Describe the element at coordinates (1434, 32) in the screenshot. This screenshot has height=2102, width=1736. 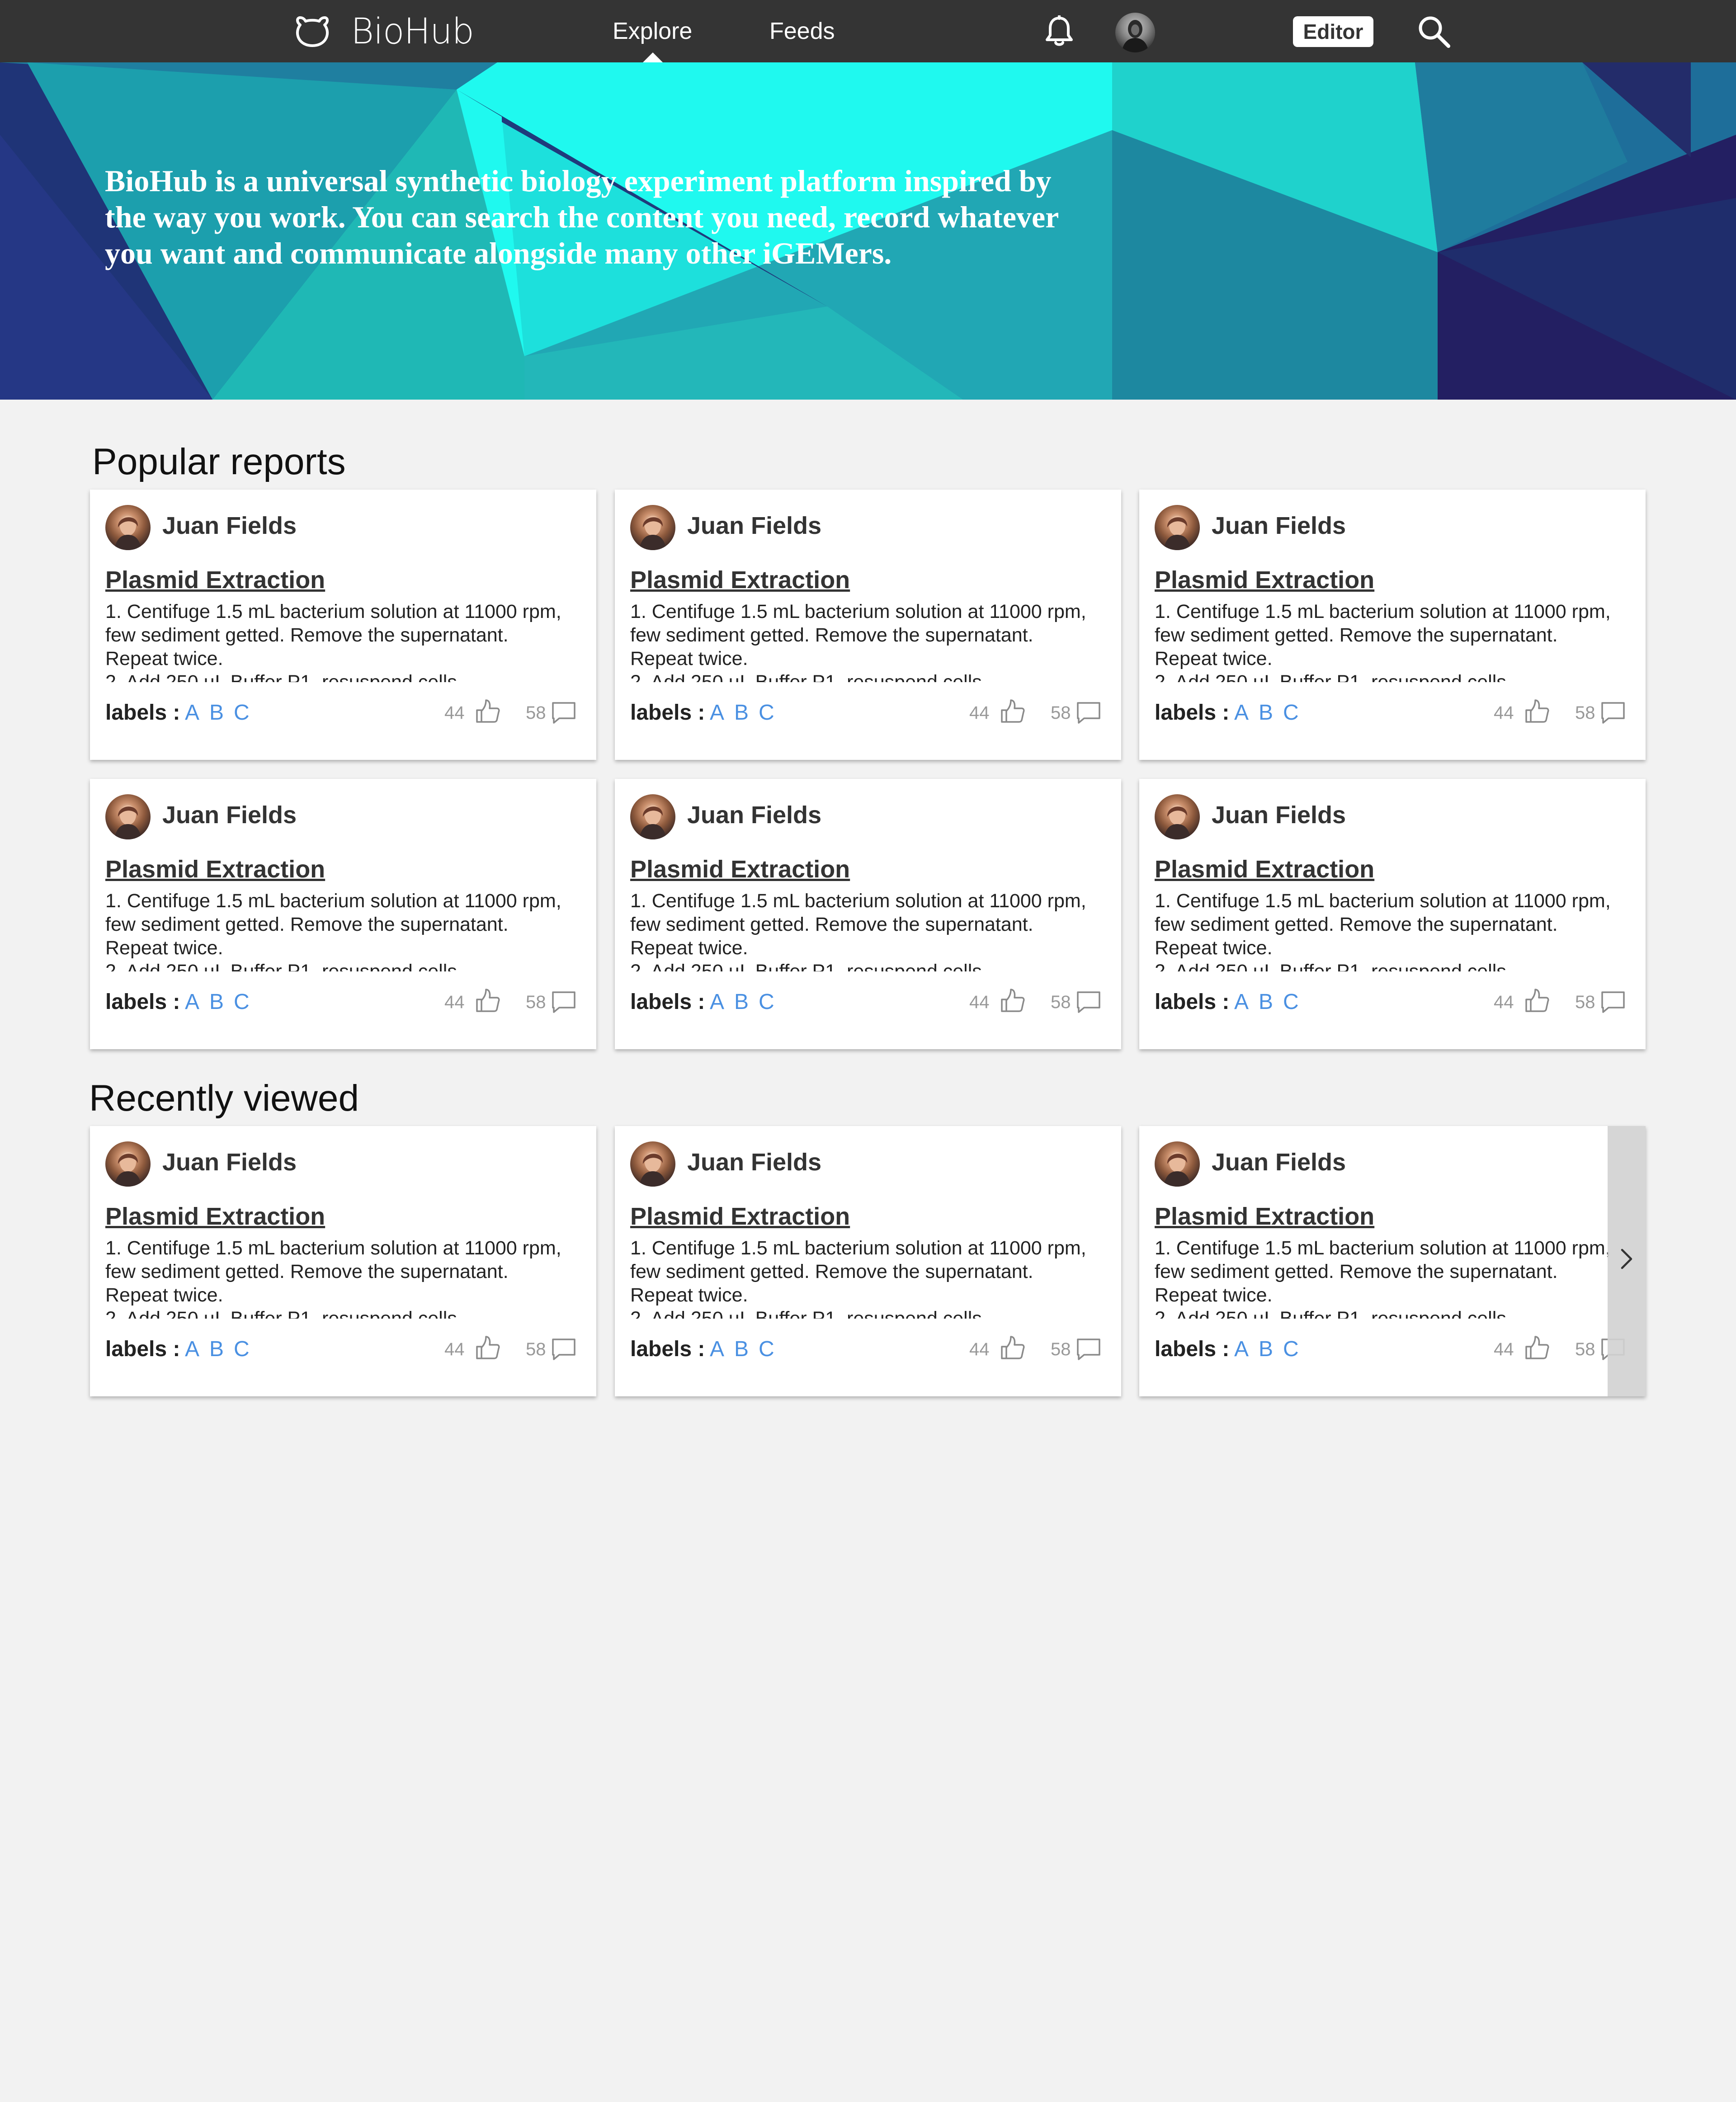
I see `search-icon` at that location.